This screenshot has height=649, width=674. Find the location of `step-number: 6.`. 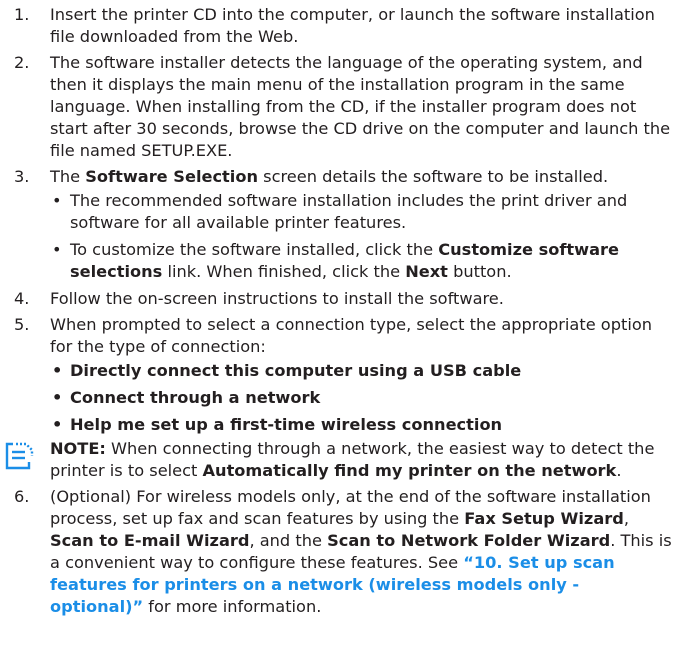

step-number: 6. is located at coordinates (22, 496).